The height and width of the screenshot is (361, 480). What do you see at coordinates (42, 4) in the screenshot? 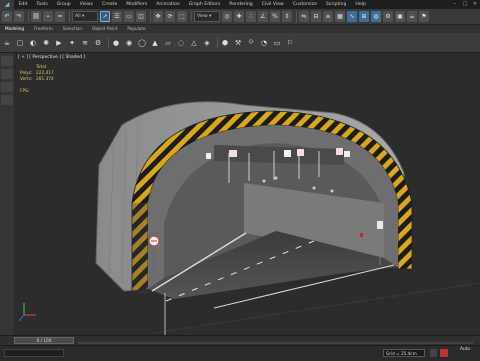
I see `menu-item-tools: Tools` at bounding box center [42, 4].